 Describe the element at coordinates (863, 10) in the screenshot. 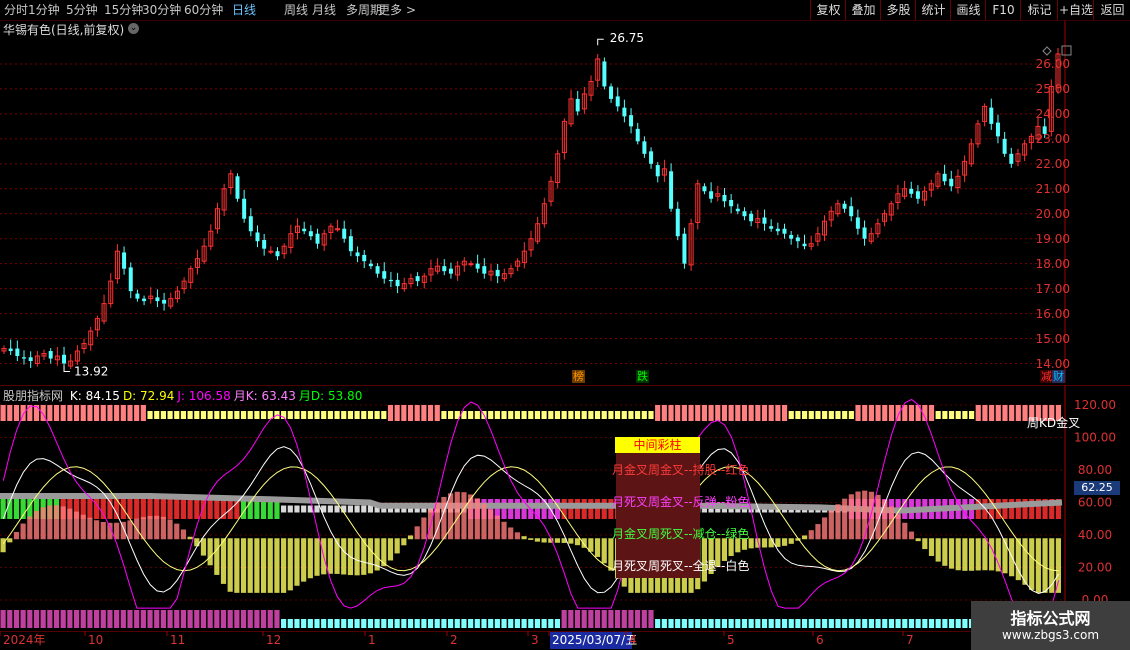

I see `toolbar-button-1: 叠加` at that location.